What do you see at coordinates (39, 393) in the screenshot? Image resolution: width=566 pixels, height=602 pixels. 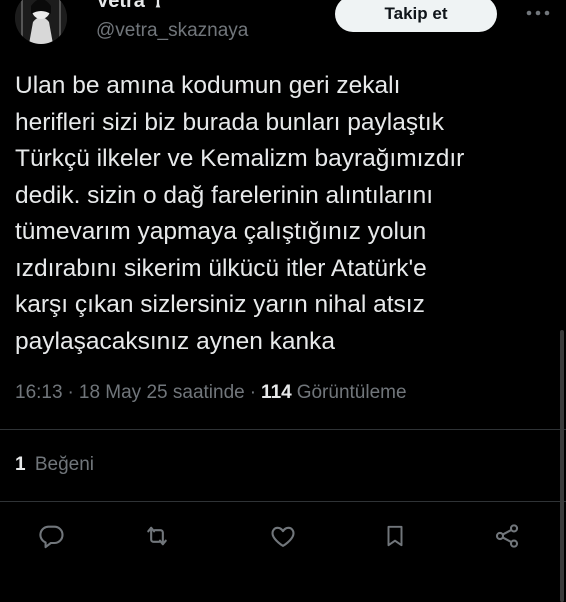 I see `tweet-time: 16:13` at bounding box center [39, 393].